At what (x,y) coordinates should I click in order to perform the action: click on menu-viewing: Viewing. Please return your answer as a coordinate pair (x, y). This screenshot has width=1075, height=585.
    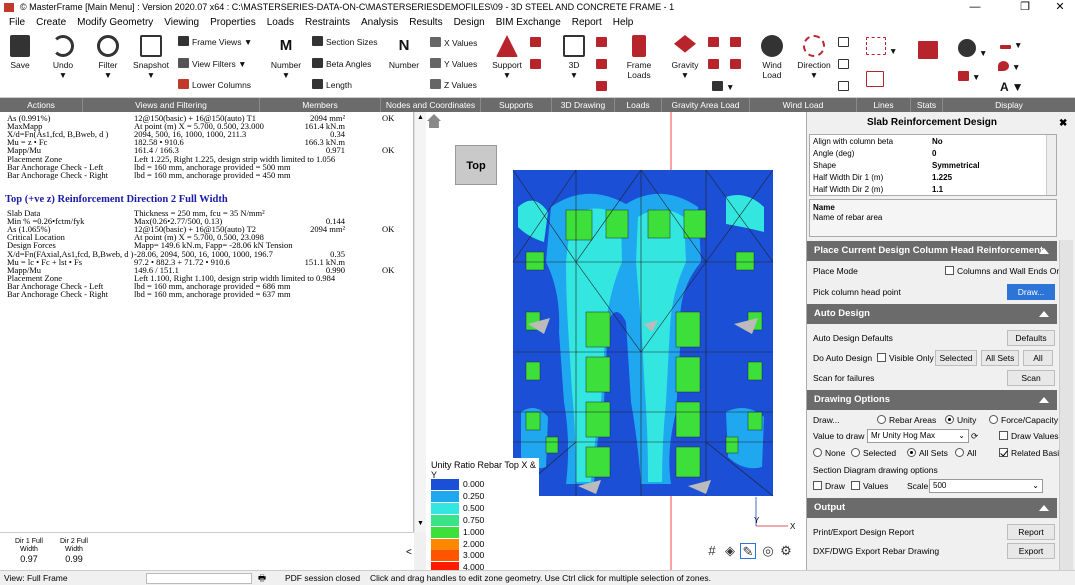
    Looking at the image, I should click on (182, 23).